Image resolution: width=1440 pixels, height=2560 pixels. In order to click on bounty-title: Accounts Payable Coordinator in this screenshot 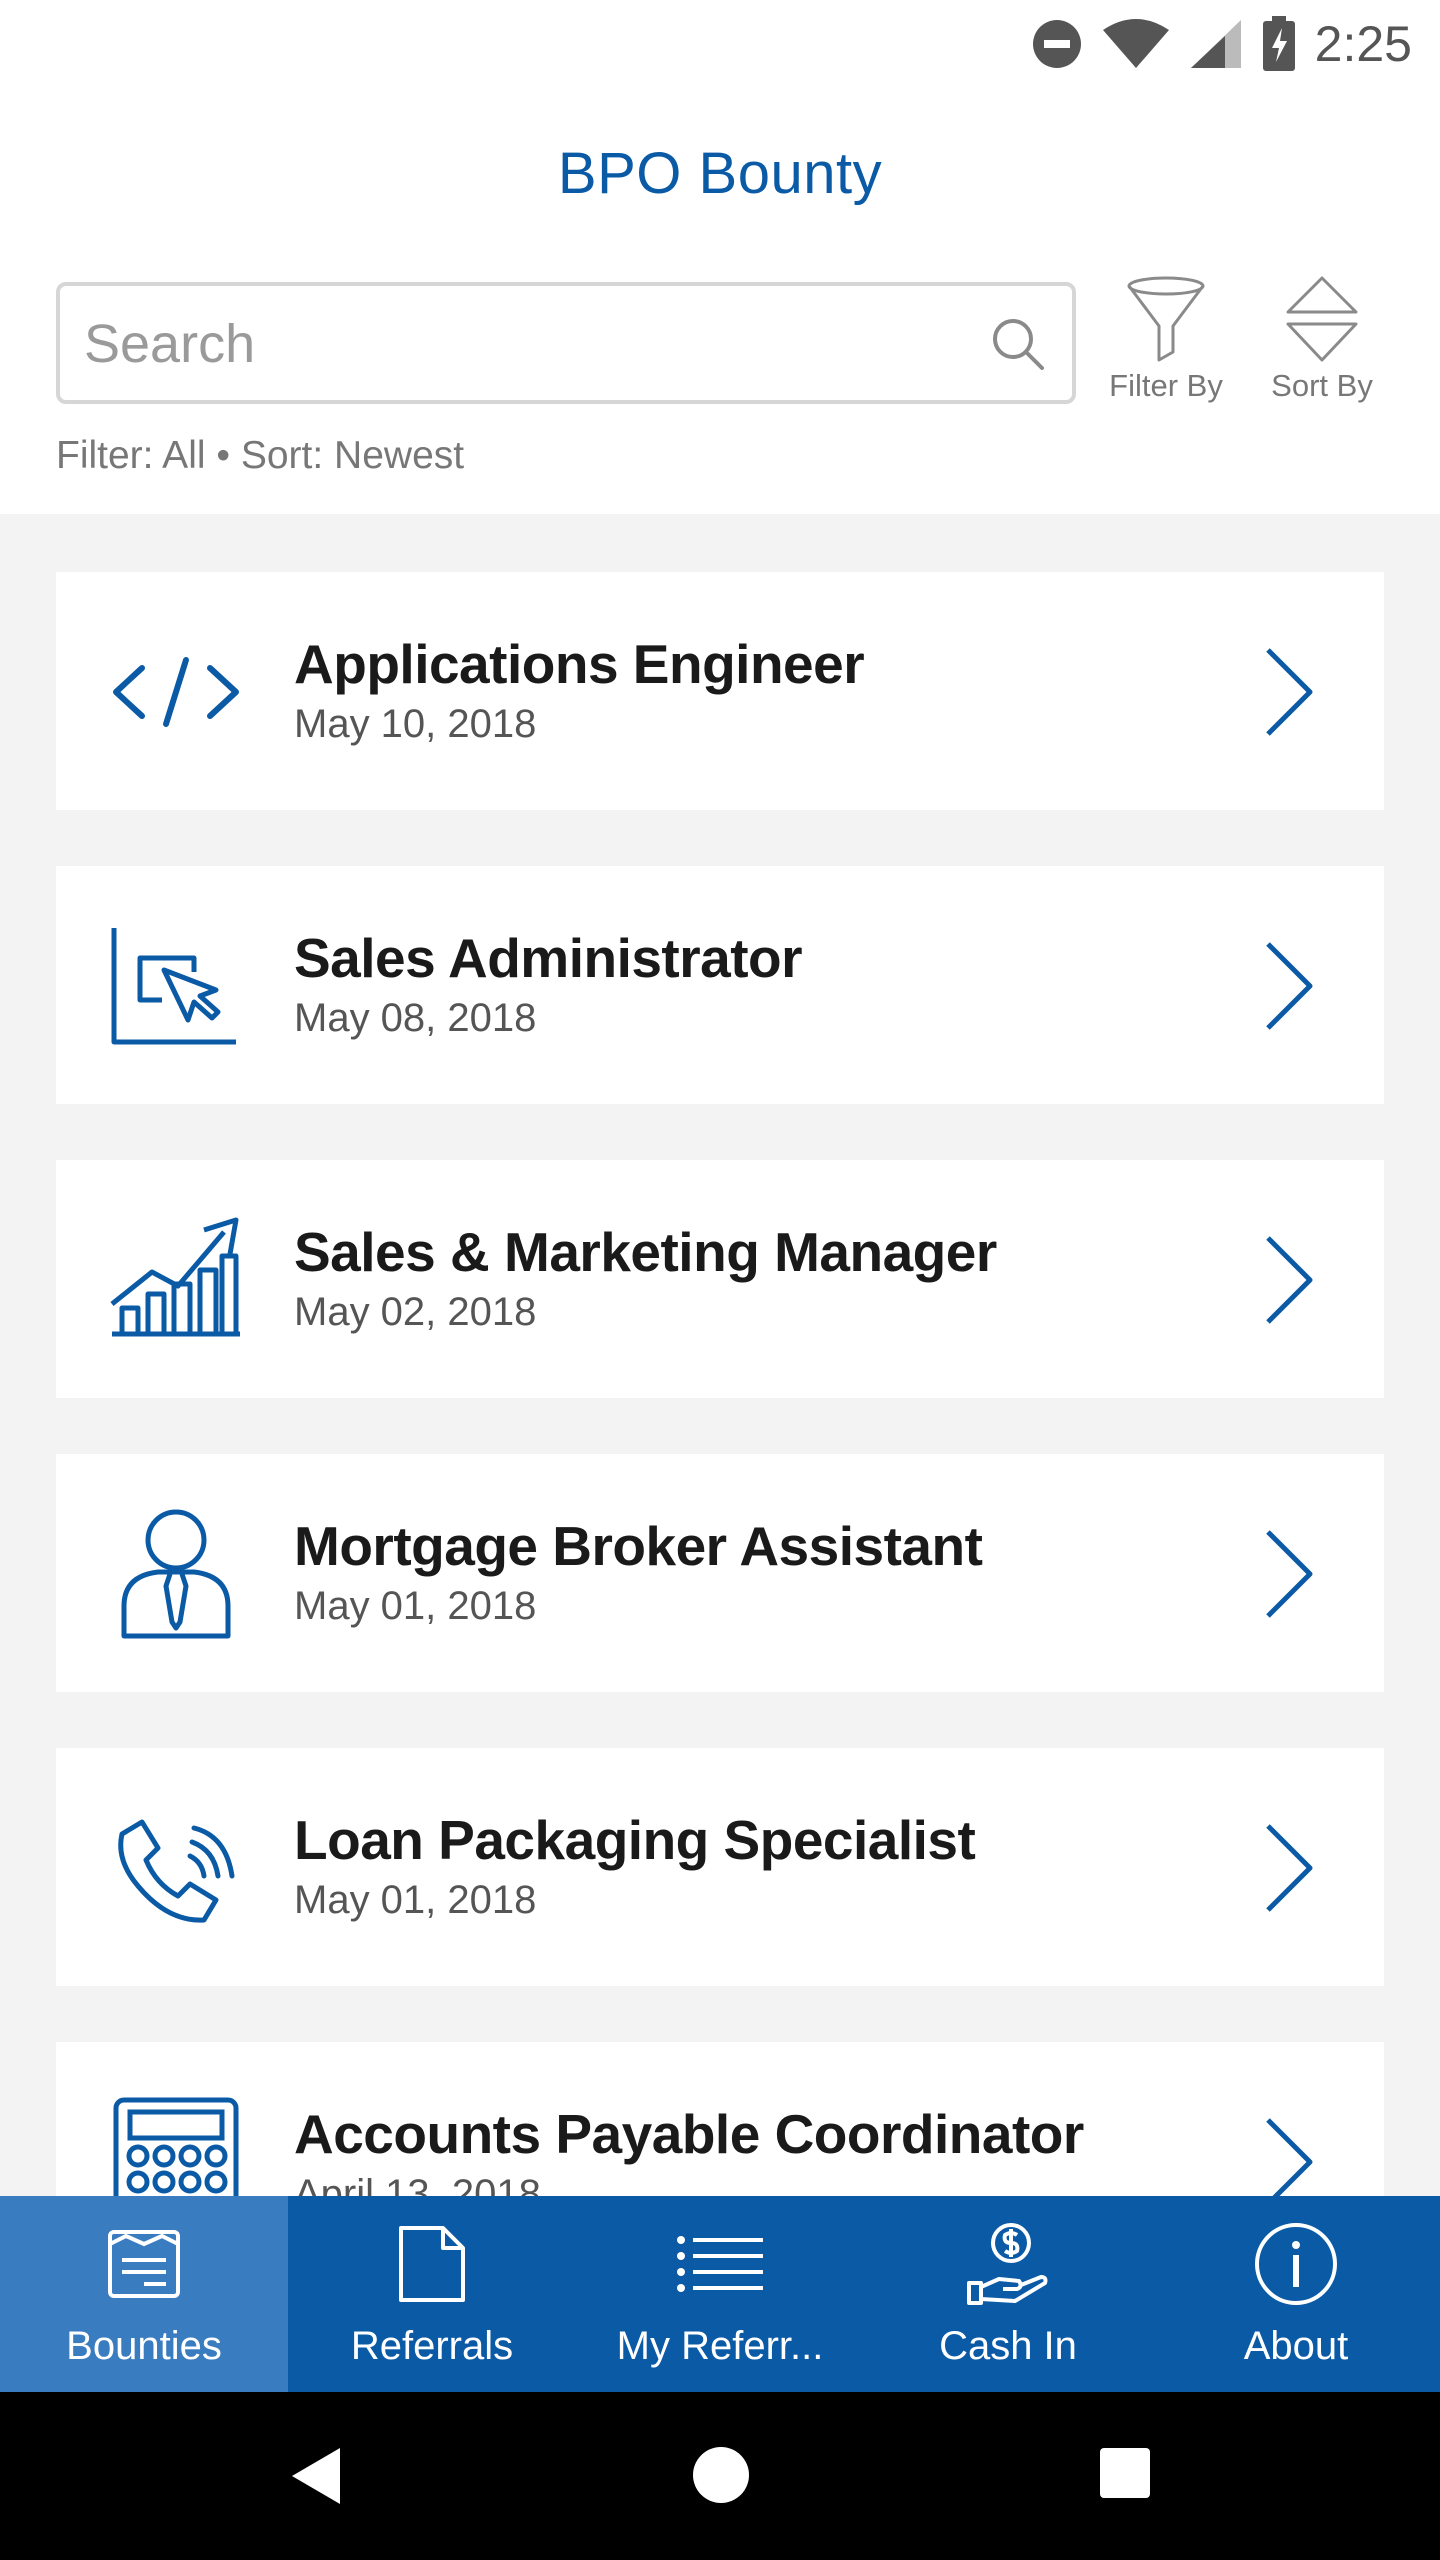, I will do `click(689, 2134)`.